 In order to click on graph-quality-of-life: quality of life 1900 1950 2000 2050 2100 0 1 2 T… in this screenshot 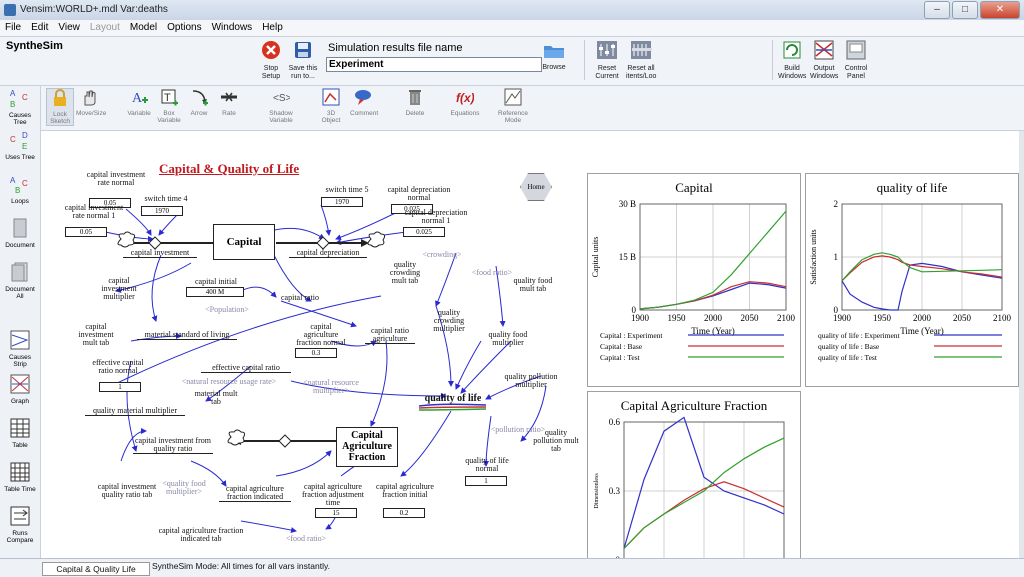, I will do `click(912, 280)`.